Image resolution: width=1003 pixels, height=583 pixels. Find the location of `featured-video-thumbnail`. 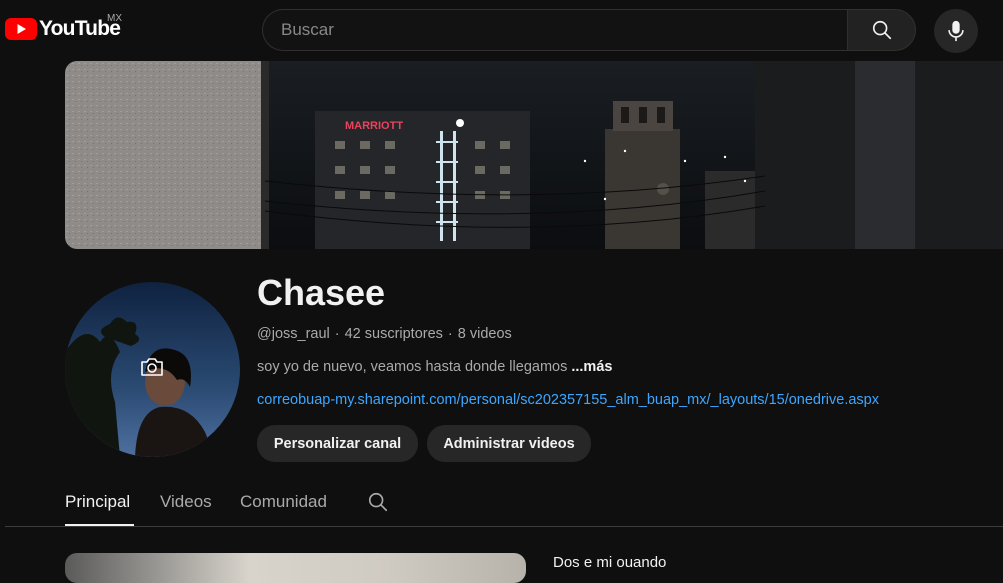

featured-video-thumbnail is located at coordinates (295, 568).